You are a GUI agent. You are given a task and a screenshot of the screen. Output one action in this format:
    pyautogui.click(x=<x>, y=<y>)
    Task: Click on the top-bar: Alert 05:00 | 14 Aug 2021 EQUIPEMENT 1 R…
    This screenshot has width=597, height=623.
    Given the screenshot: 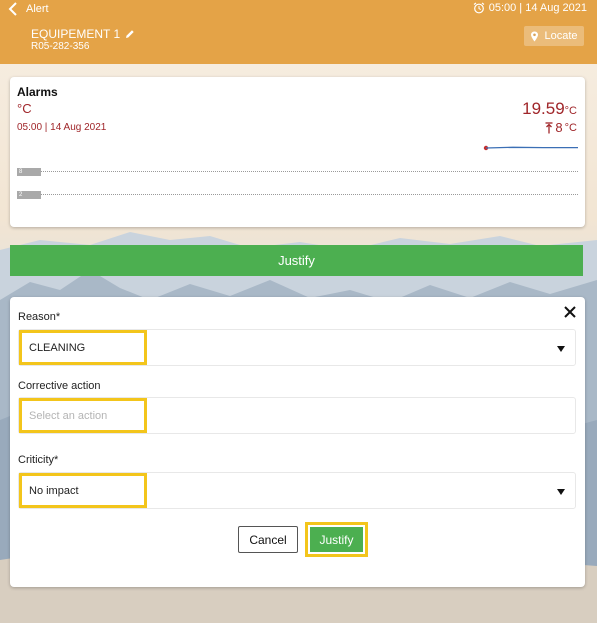 What is the action you would take?
    pyautogui.click(x=298, y=32)
    